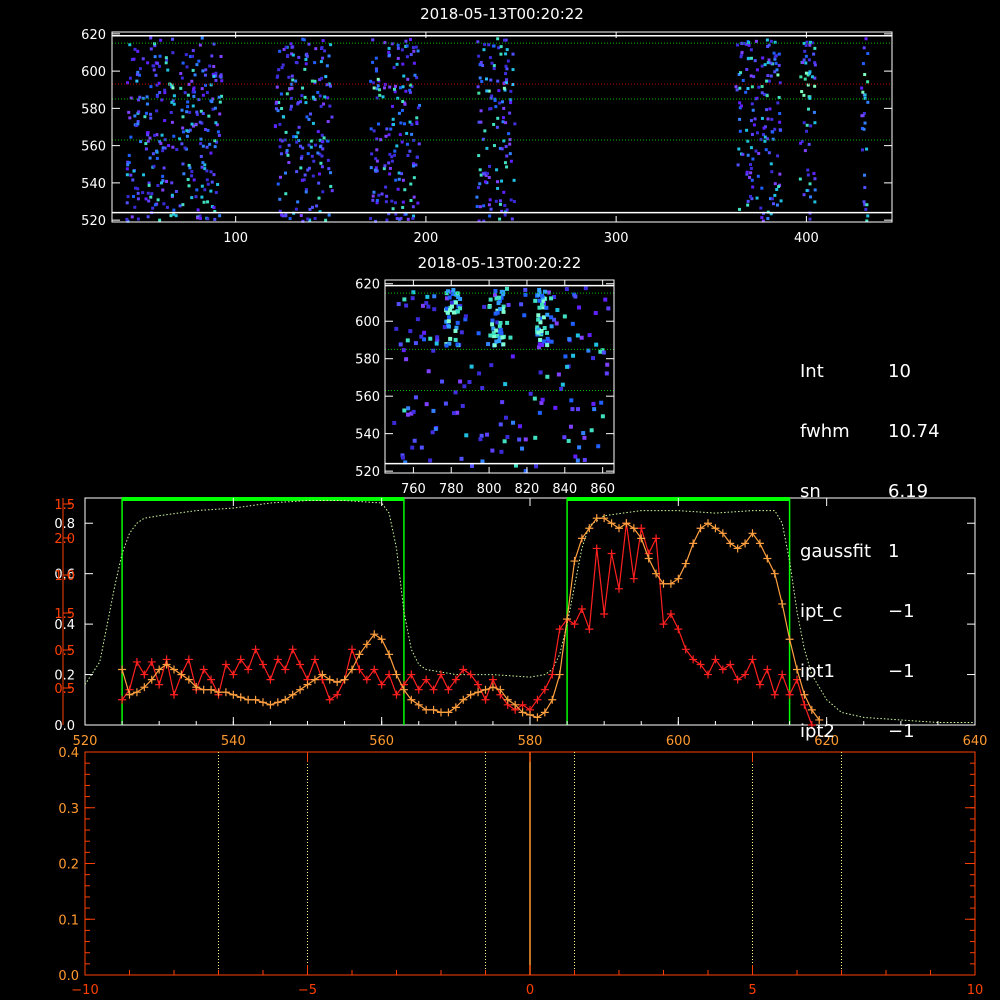 The height and width of the screenshot is (1000, 1000). What do you see at coordinates (870, 672) in the screenshot?
I see `info-row: ipt1 −1` at bounding box center [870, 672].